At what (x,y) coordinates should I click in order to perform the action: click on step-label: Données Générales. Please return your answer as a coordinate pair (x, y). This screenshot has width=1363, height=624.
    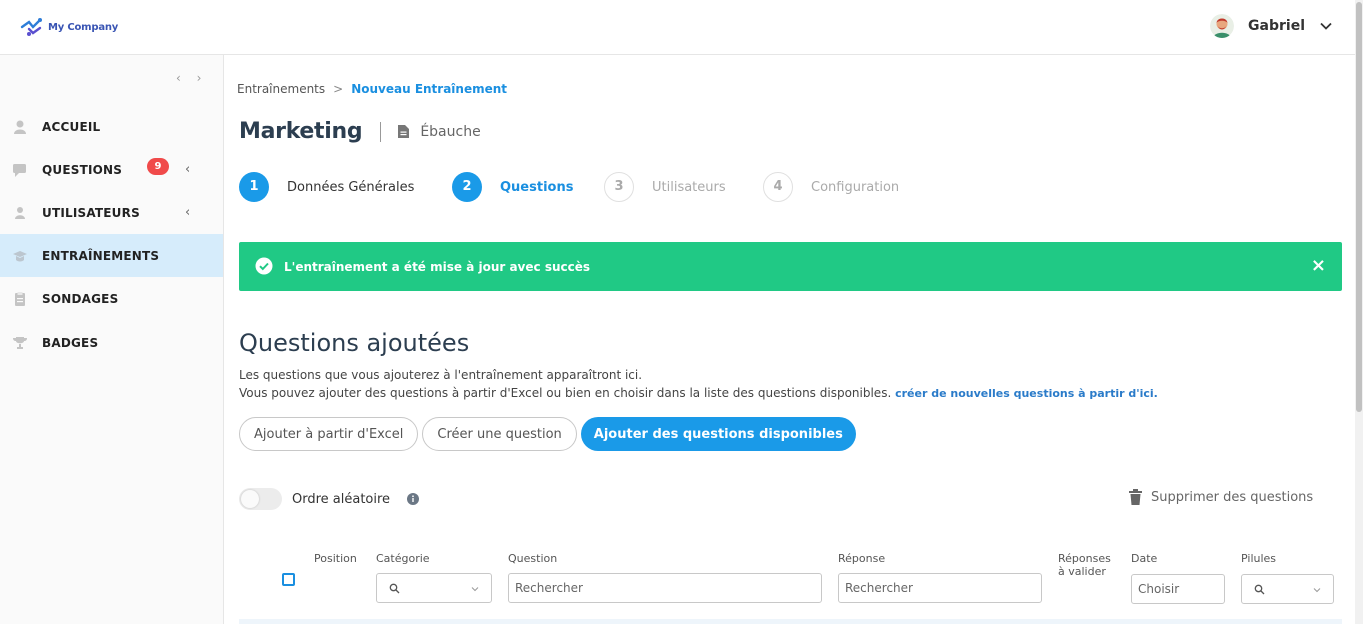
    Looking at the image, I should click on (351, 187).